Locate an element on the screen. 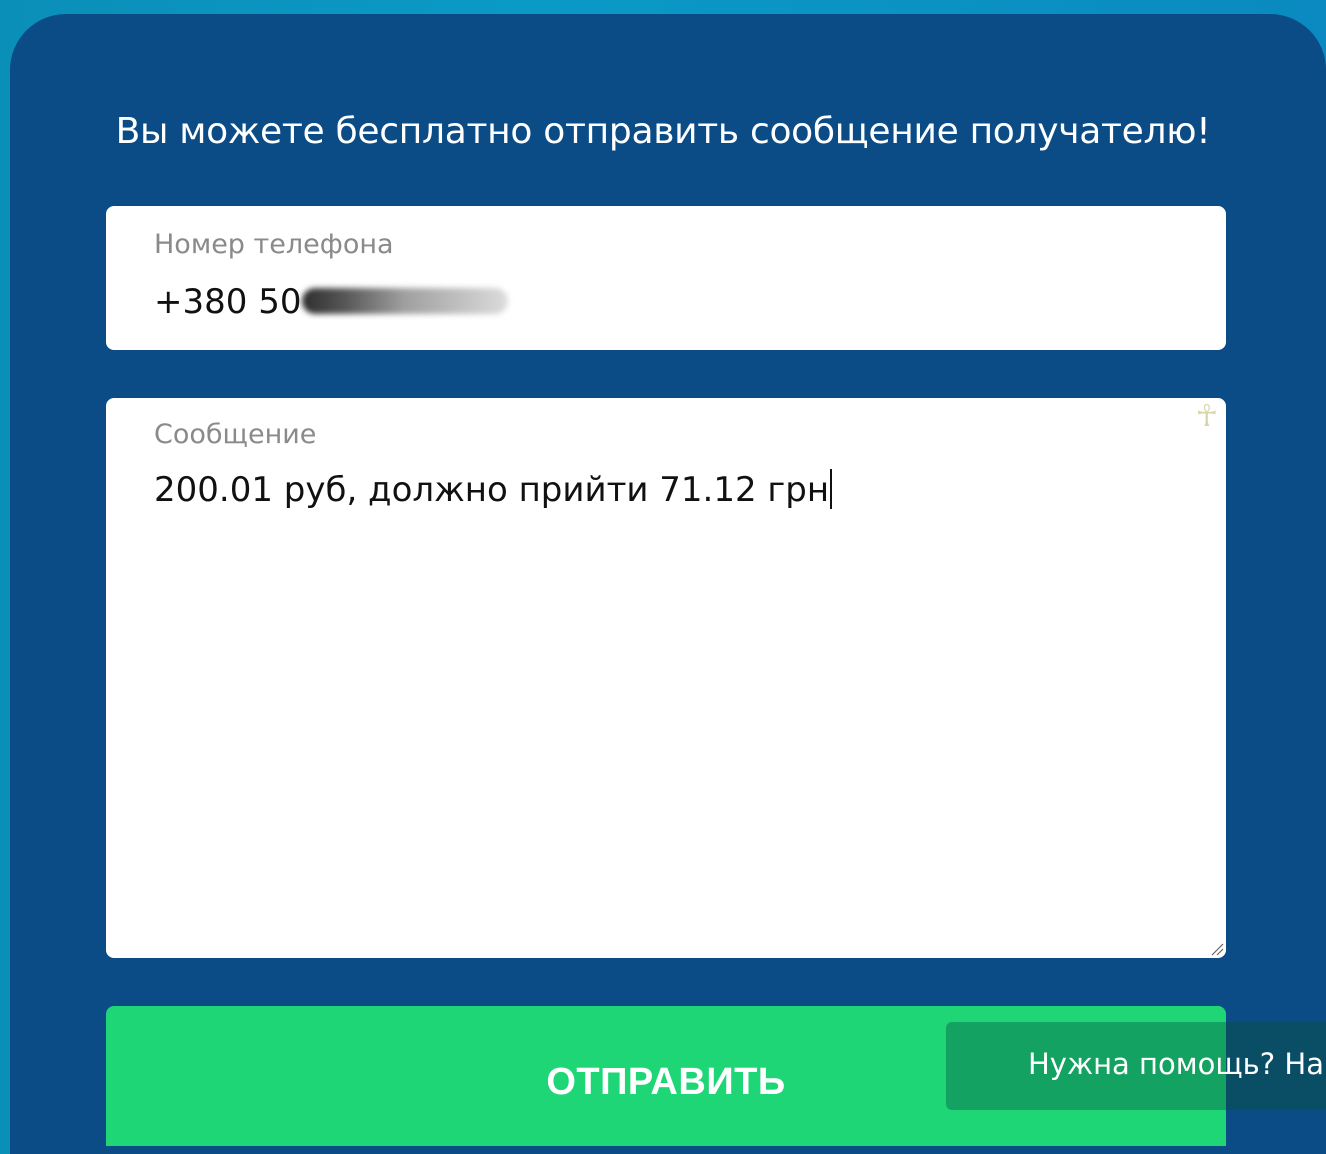  message-textarea: 200.01 руб, должно прийти 71.12 грн is located at coordinates (493, 490).